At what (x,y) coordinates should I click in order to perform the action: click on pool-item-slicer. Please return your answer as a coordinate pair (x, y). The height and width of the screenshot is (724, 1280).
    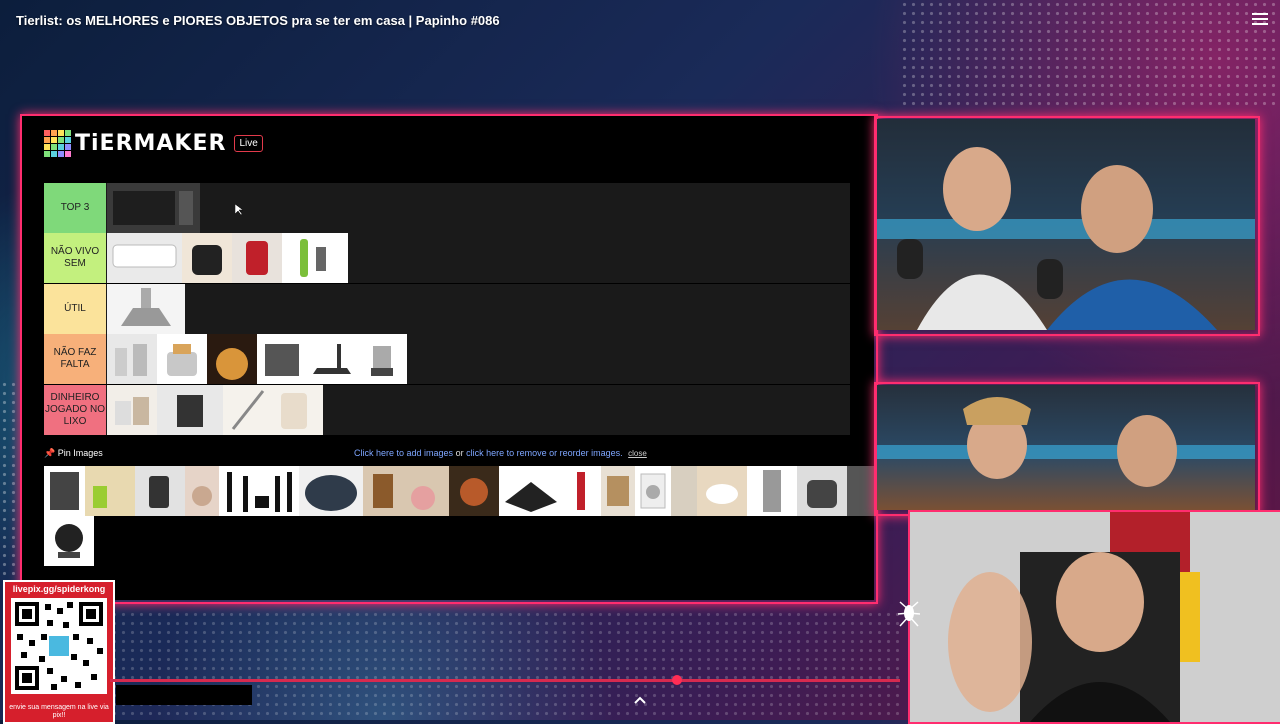
    Looking at the image, I should click on (406, 491).